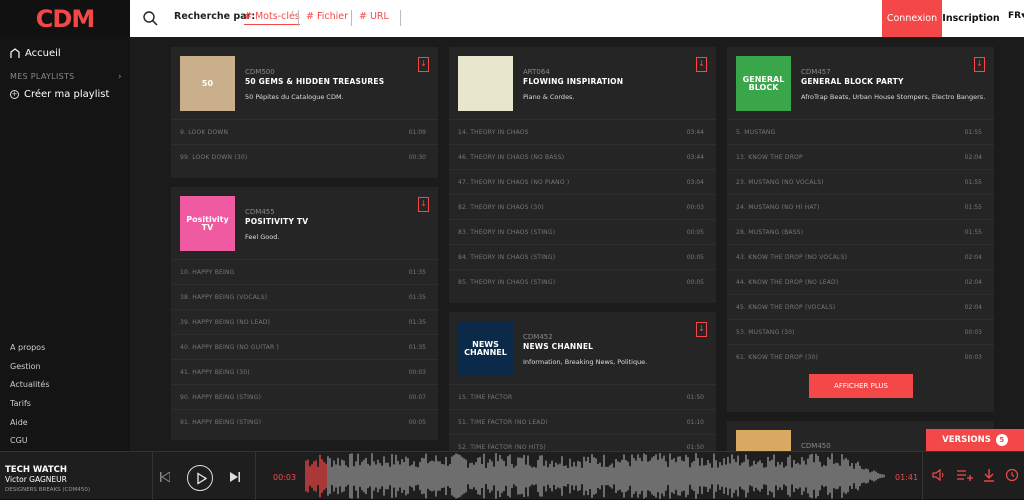 This screenshot has height=500, width=1024. I want to click on sidebar-link-news: Actualités, so click(30, 384).